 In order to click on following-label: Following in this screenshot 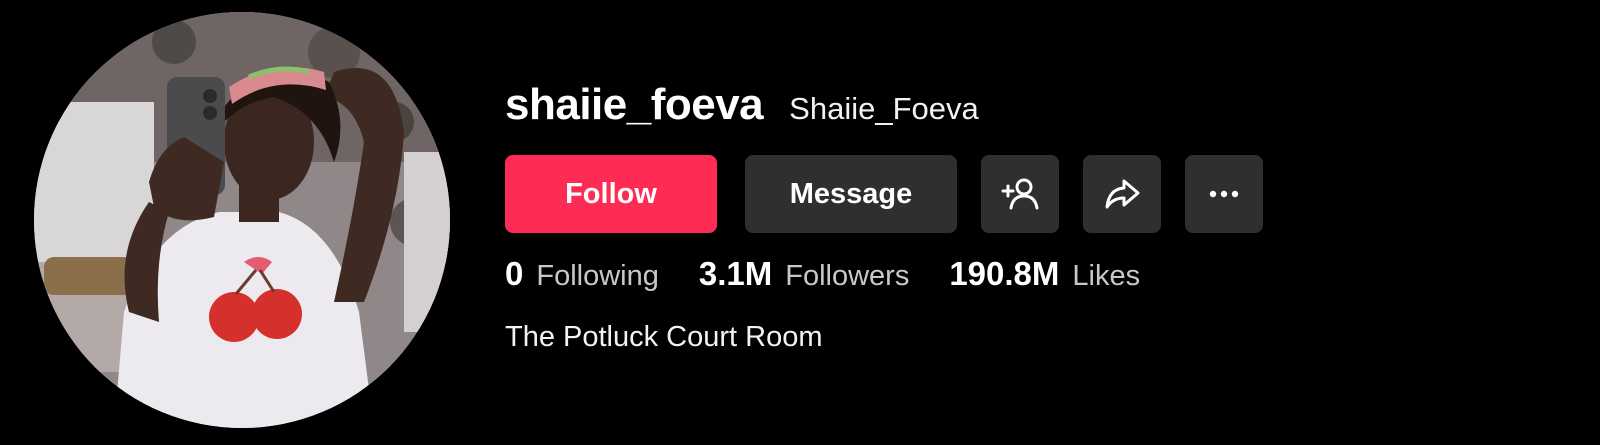, I will do `click(597, 276)`.